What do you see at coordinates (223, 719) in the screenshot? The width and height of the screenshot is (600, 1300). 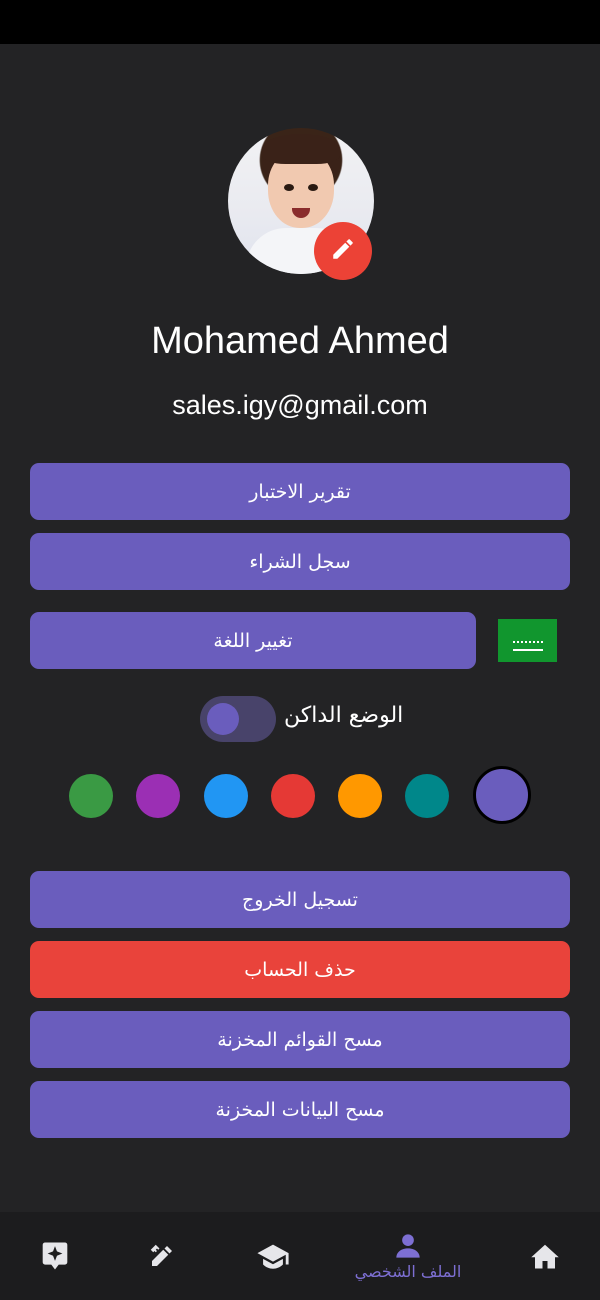 I see `toggle-knob` at bounding box center [223, 719].